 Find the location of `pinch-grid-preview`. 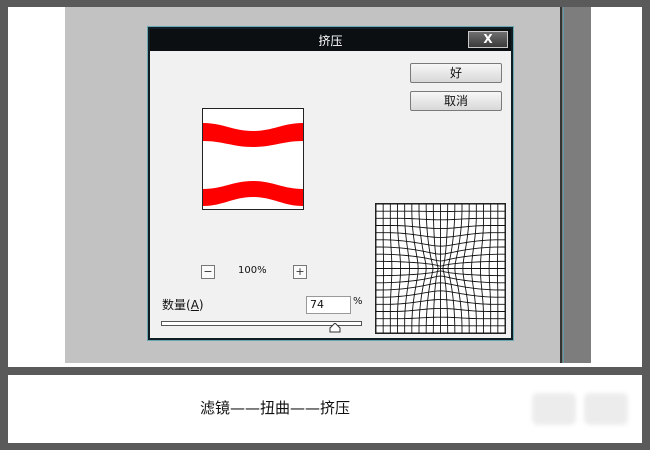

pinch-grid-preview is located at coordinates (440, 268).